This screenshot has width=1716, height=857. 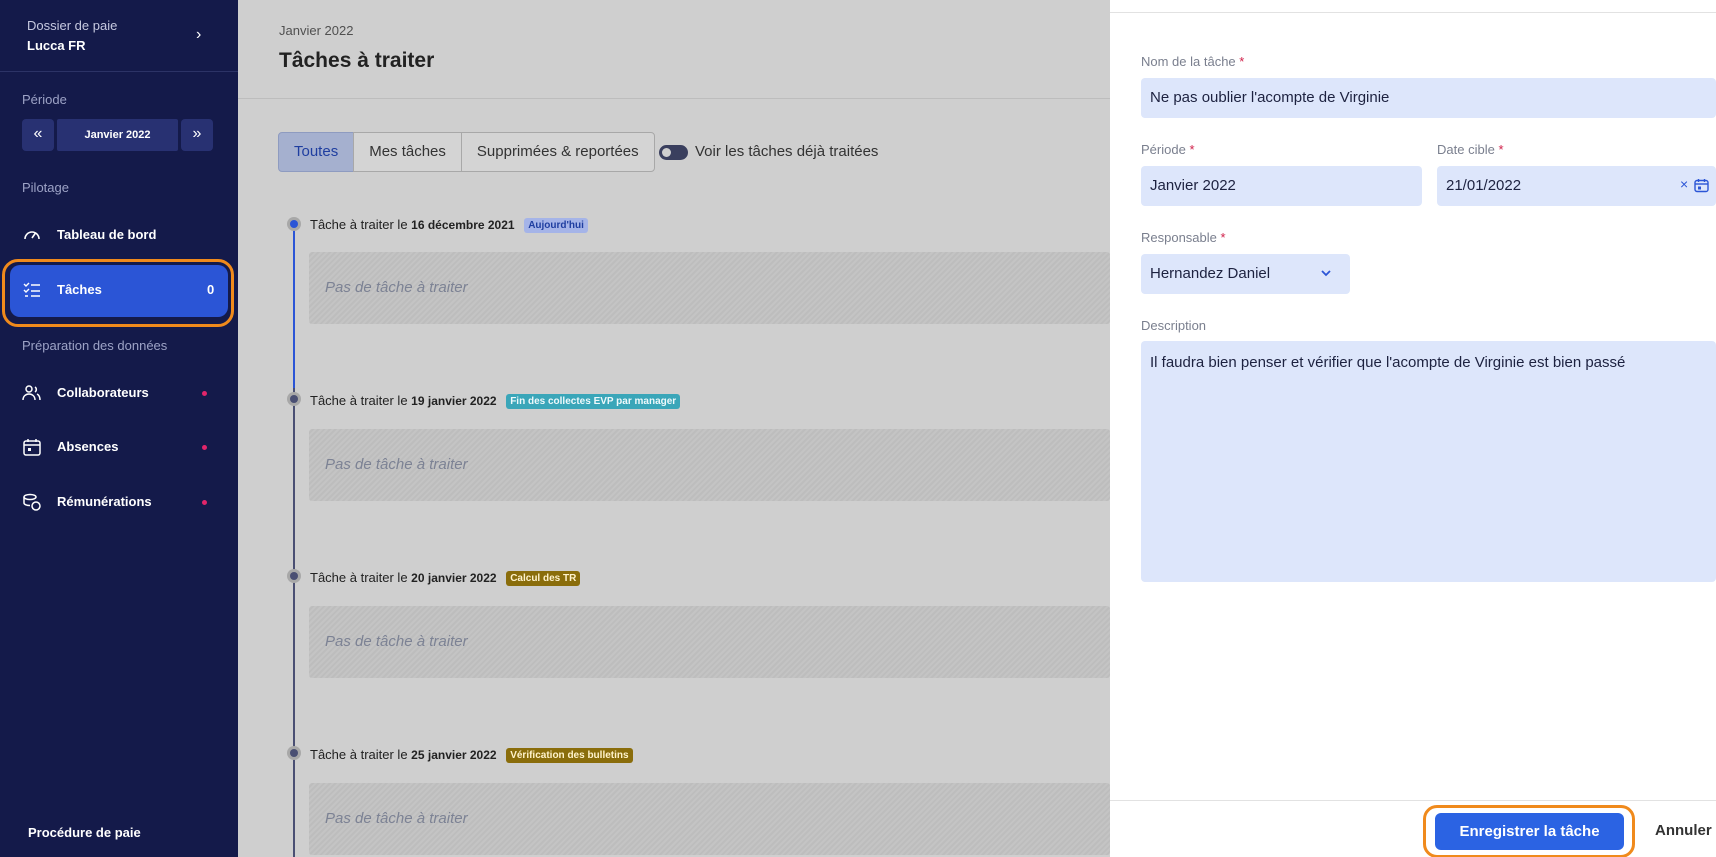 What do you see at coordinates (454, 755) in the screenshot?
I see `timeline-date: 25 janvier 2022` at bounding box center [454, 755].